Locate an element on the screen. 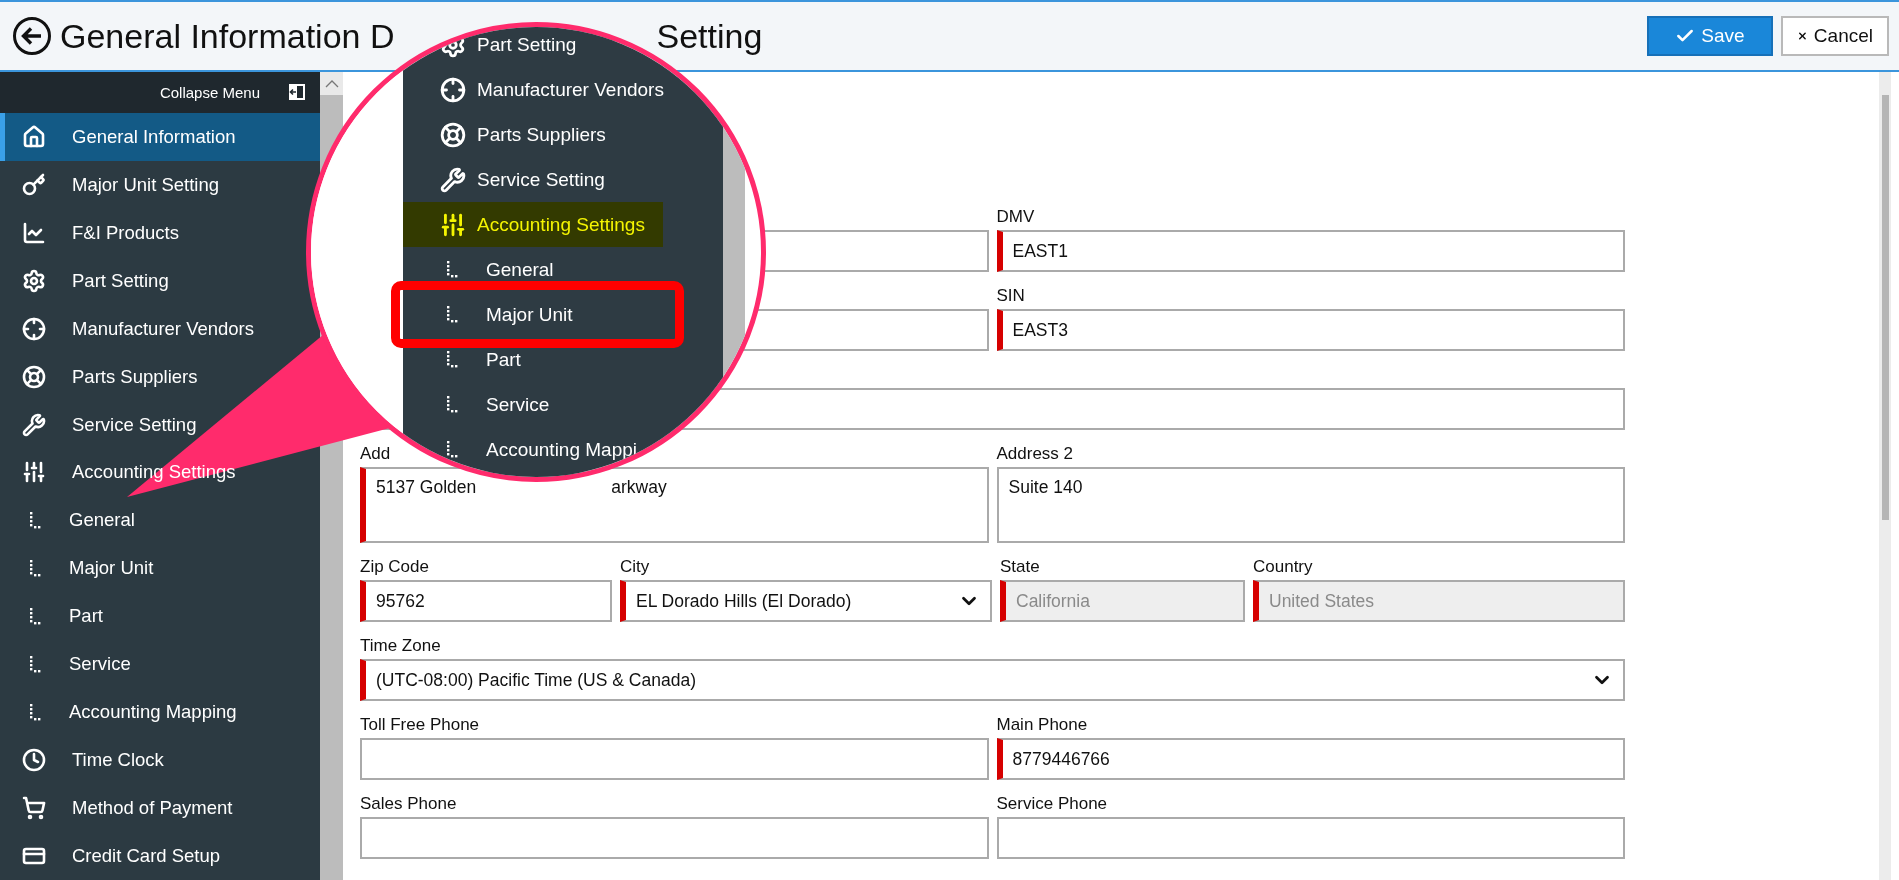  menu-subitem: General is located at coordinates (481, 269).